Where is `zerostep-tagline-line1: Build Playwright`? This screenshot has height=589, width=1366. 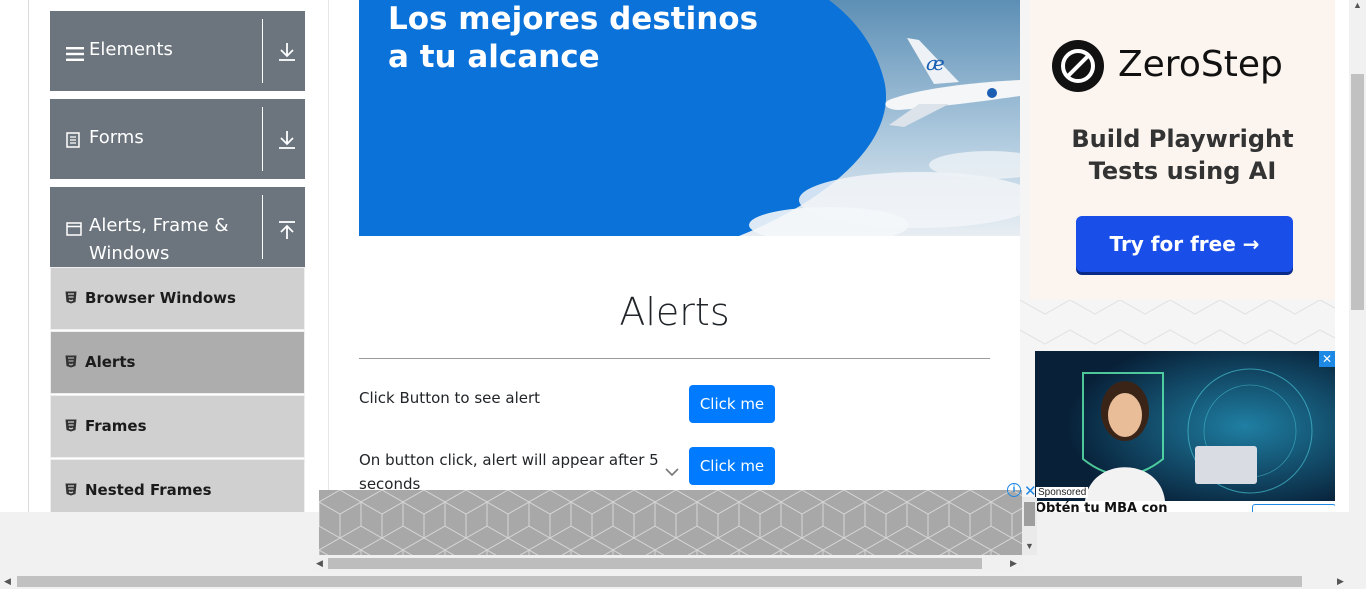 zerostep-tagline-line1: Build Playwright is located at coordinates (1182, 139).